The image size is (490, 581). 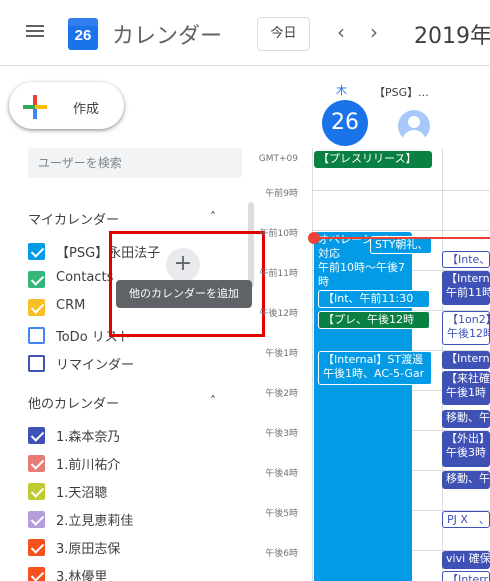 I want to click on timezone-label: GMT+09, so click(x=278, y=159).